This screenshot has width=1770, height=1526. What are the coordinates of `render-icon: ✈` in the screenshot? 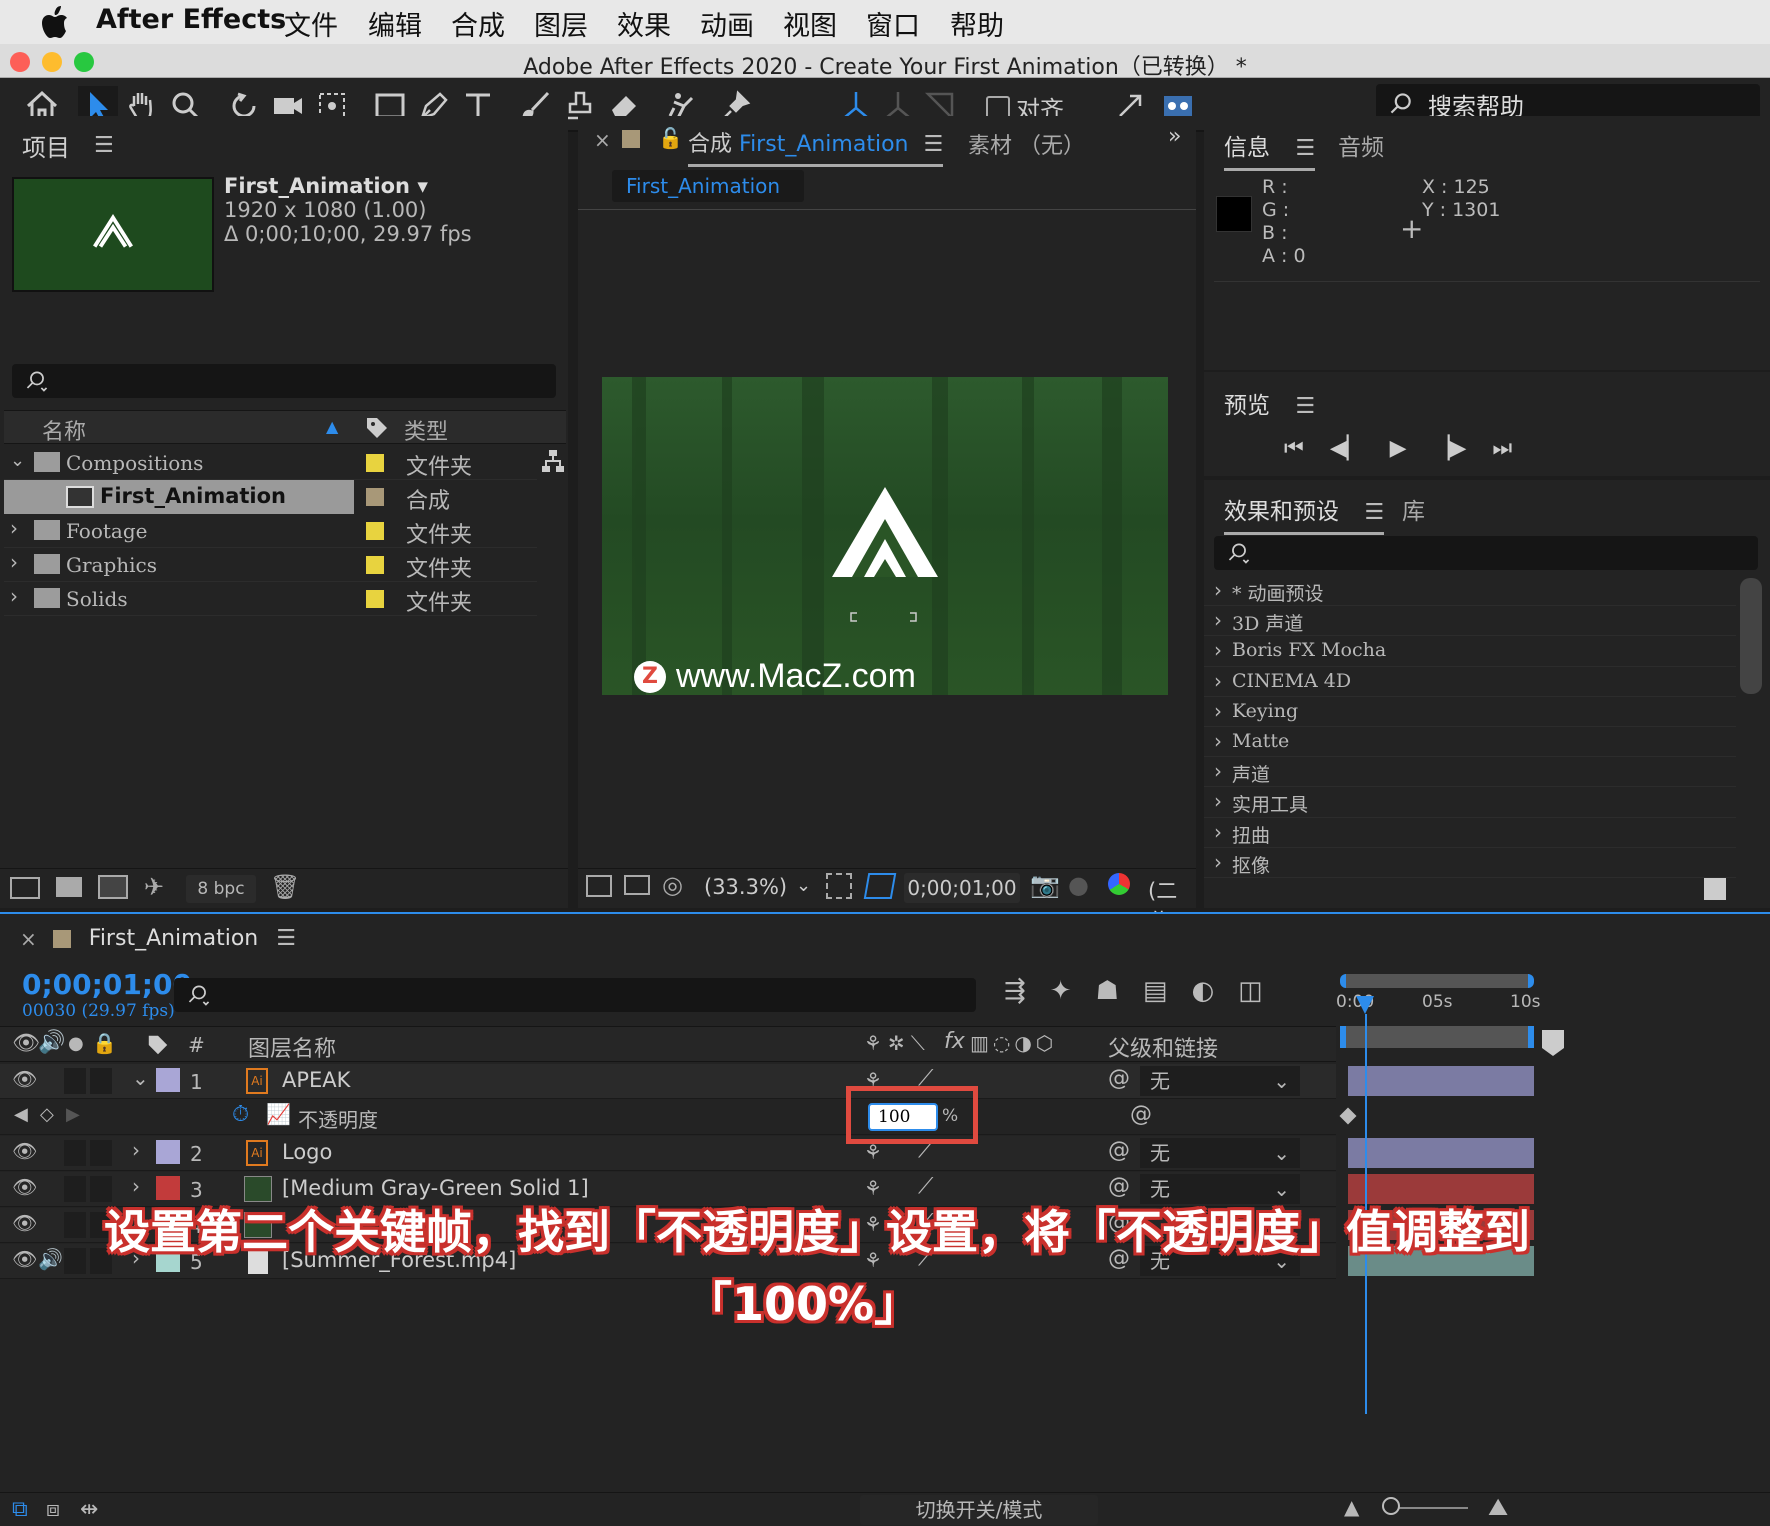 It's located at (154, 887).